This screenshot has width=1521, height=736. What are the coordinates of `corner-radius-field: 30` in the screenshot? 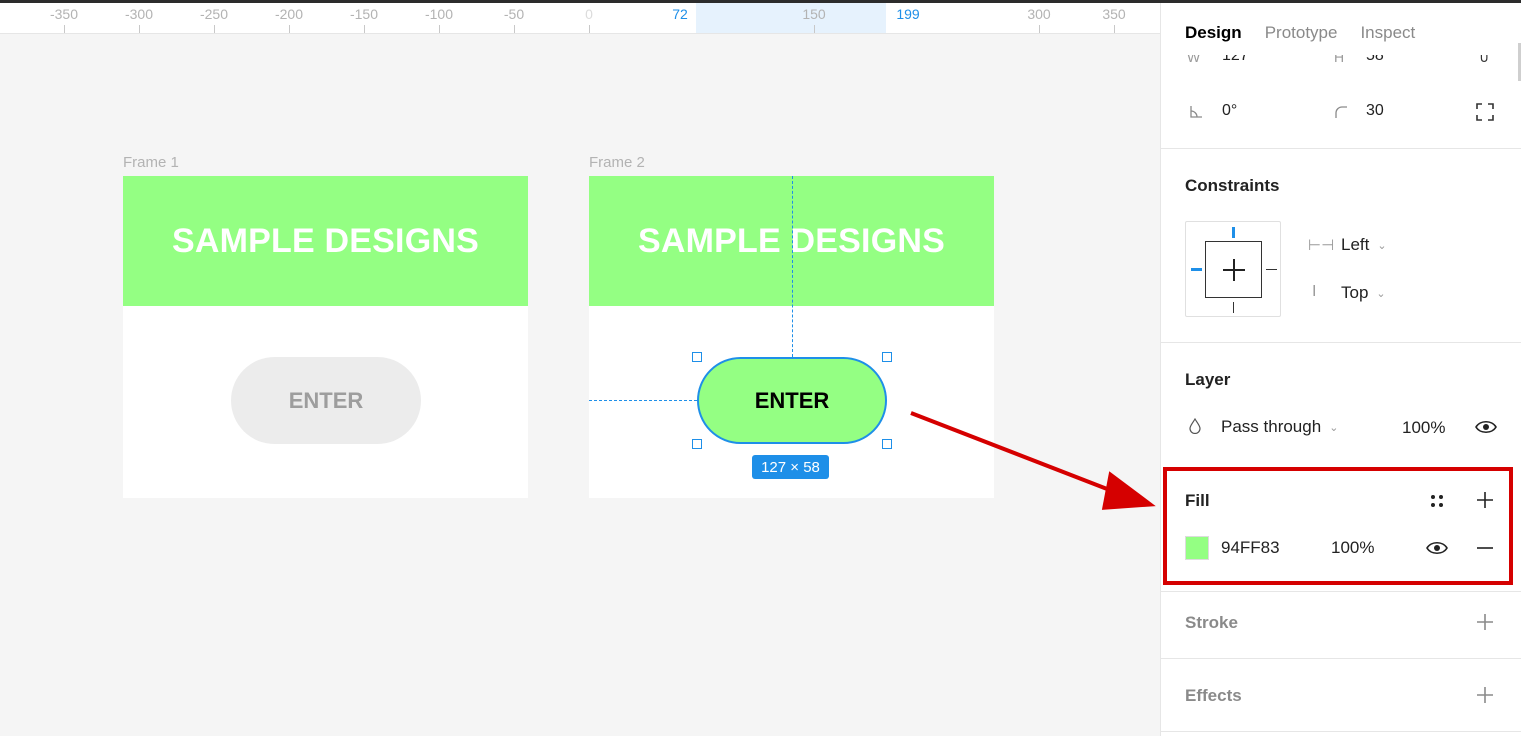 It's located at (1375, 111).